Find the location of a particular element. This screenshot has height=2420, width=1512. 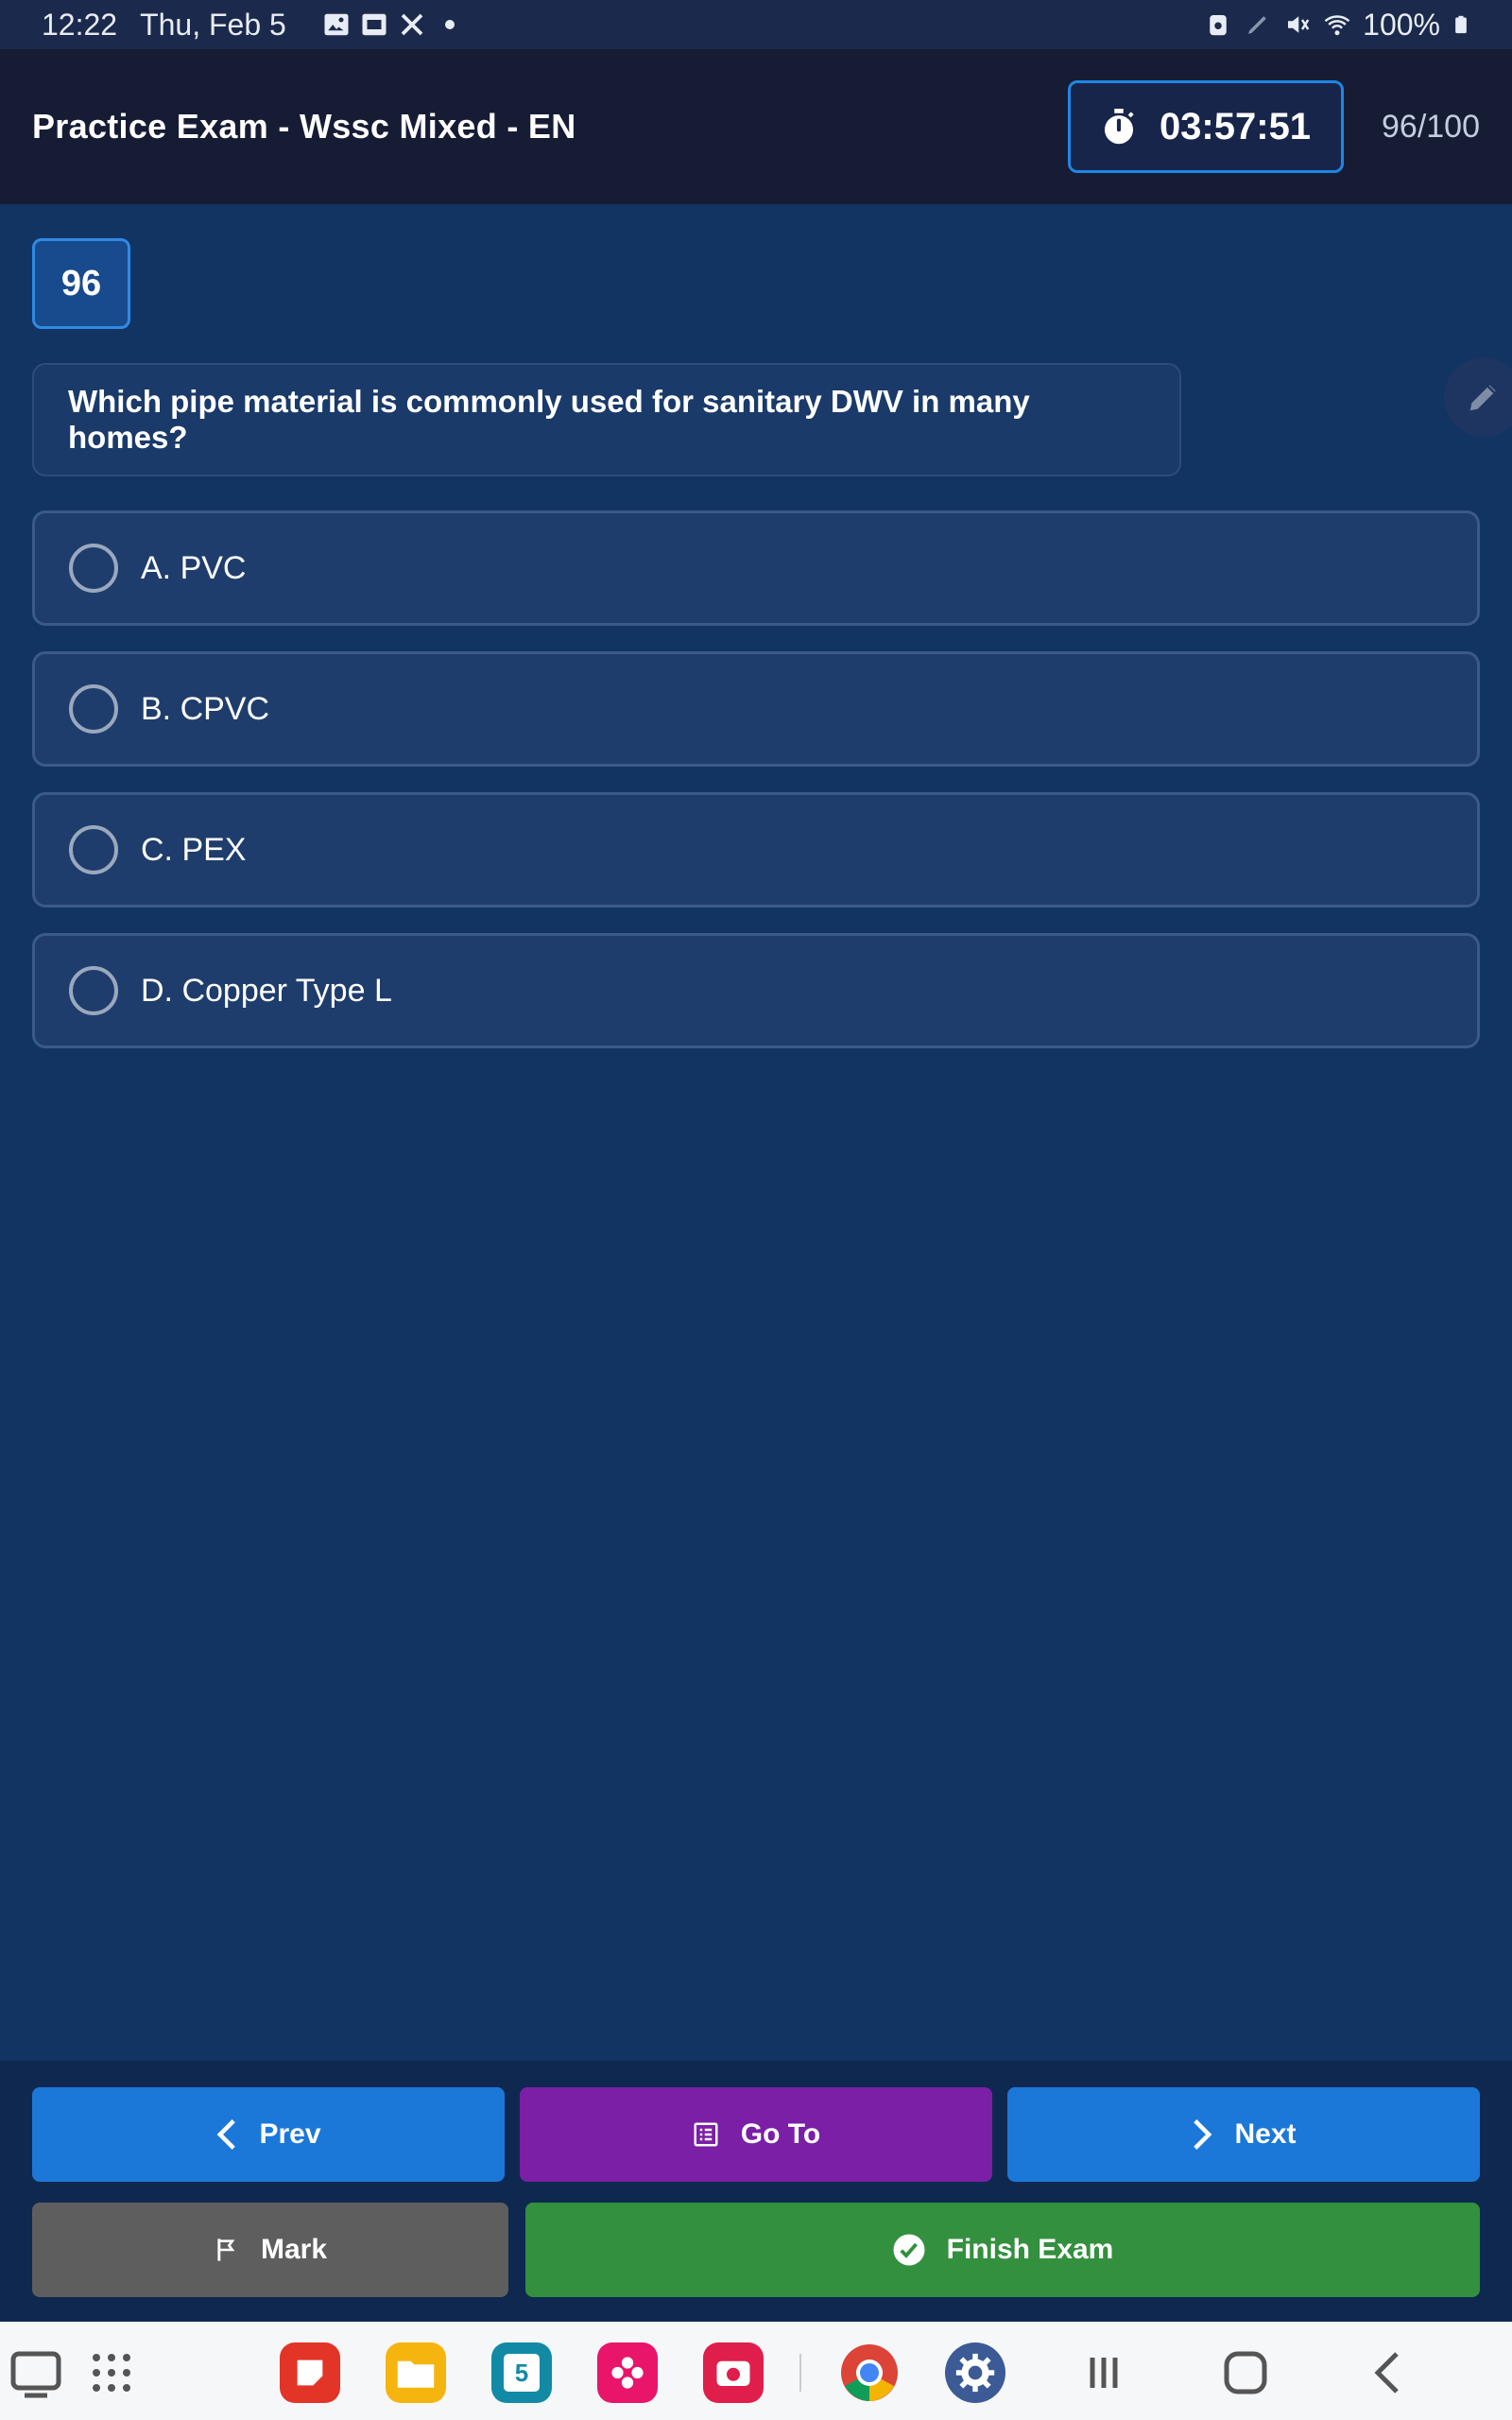

status-bar: 12:22 Thu, Feb 5 100% is located at coordinates (756, 24).